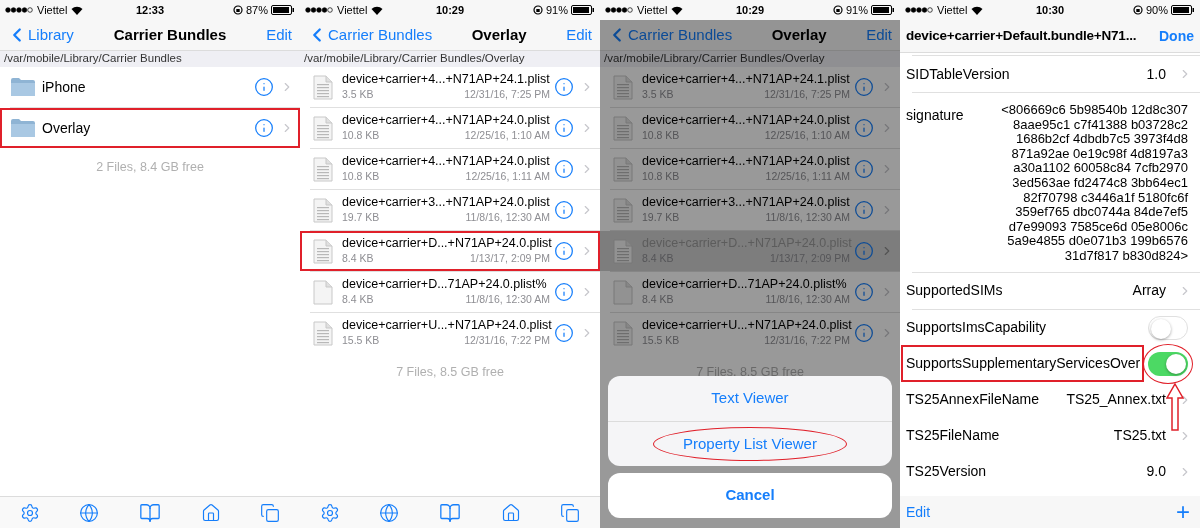 The image size is (1200, 528). What do you see at coordinates (507, 135) in the screenshot?
I see `file-date: 12/25/16, 1:10 AM` at bounding box center [507, 135].